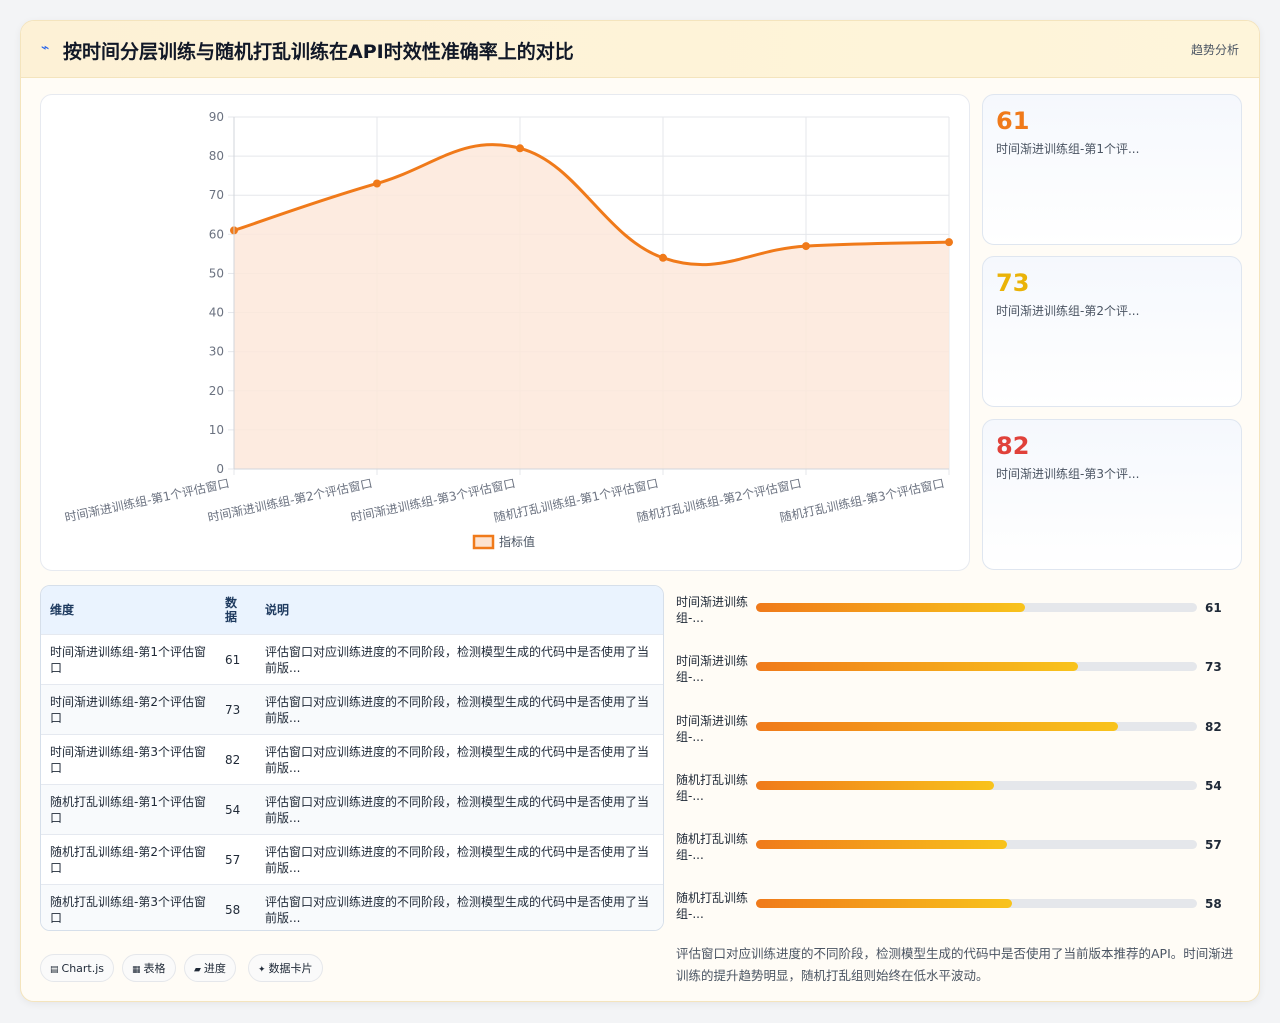 The width and height of the screenshot is (1280, 1023). What do you see at coordinates (517, 541) in the screenshot?
I see `legend-label: 指标值` at bounding box center [517, 541].